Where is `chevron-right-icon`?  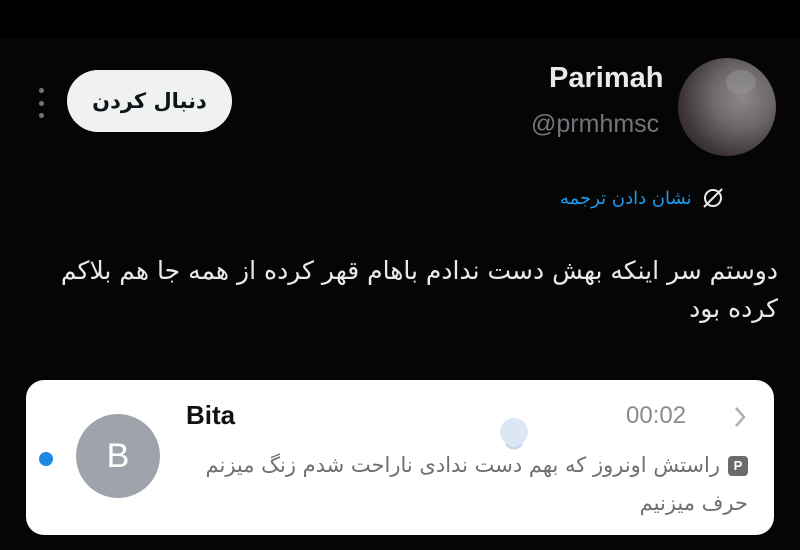 chevron-right-icon is located at coordinates (740, 417).